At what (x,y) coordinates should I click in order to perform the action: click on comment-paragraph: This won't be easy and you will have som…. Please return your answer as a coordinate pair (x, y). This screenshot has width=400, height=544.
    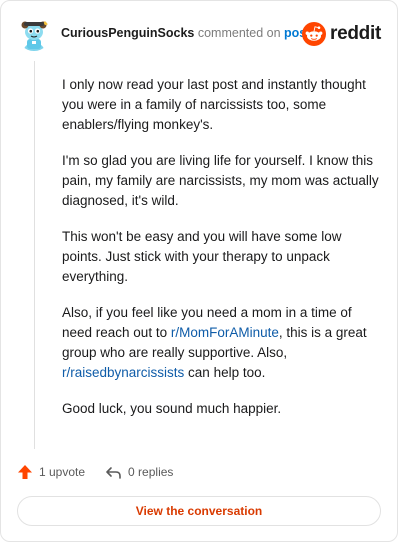
    Looking at the image, I should click on (202, 256).